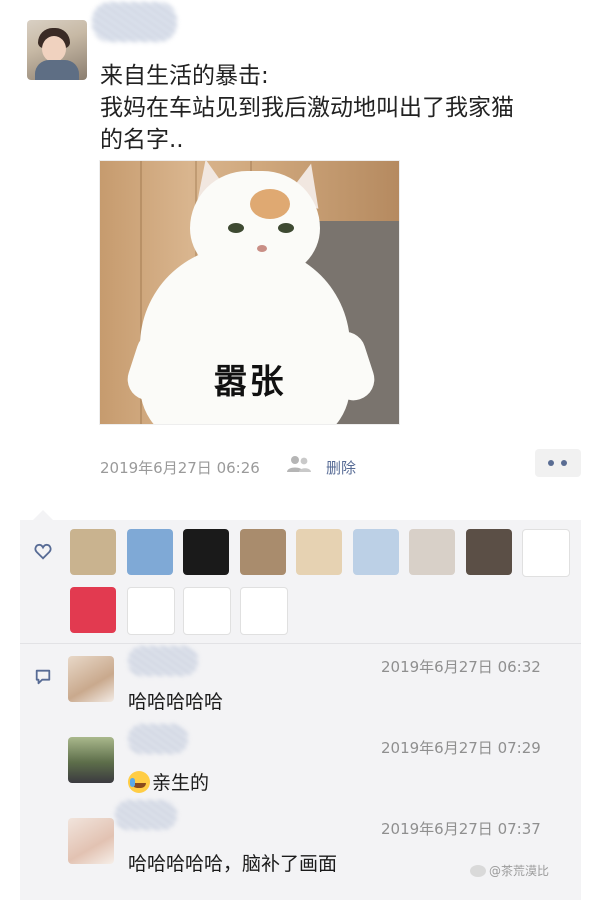 The width and height of the screenshot is (600, 900). I want to click on cat-head, so click(255, 223).